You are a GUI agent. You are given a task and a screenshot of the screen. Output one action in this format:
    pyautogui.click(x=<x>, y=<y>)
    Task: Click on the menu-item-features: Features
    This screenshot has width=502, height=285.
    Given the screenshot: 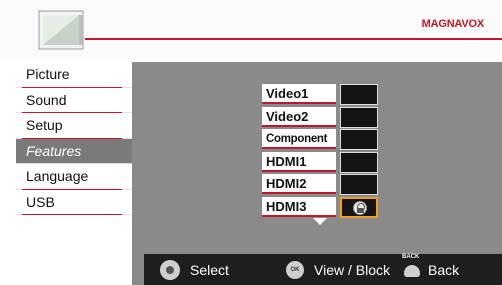 What is the action you would take?
    pyautogui.click(x=74, y=151)
    